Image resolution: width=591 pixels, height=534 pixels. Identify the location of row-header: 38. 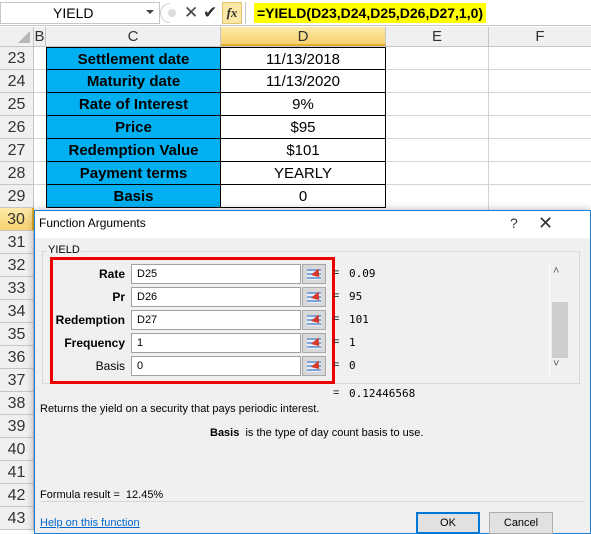
(17, 403).